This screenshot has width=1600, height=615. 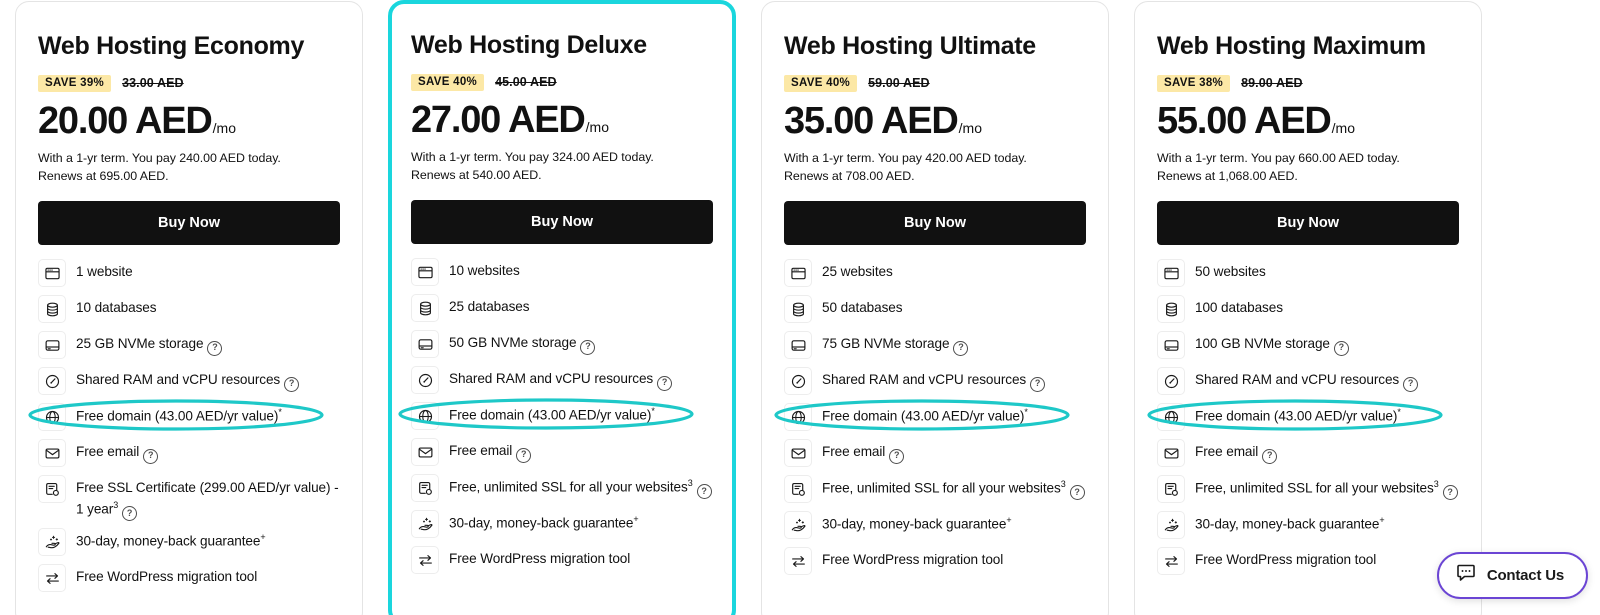 I want to click on feature-item: Free WordPress migration tool, so click(x=562, y=560).